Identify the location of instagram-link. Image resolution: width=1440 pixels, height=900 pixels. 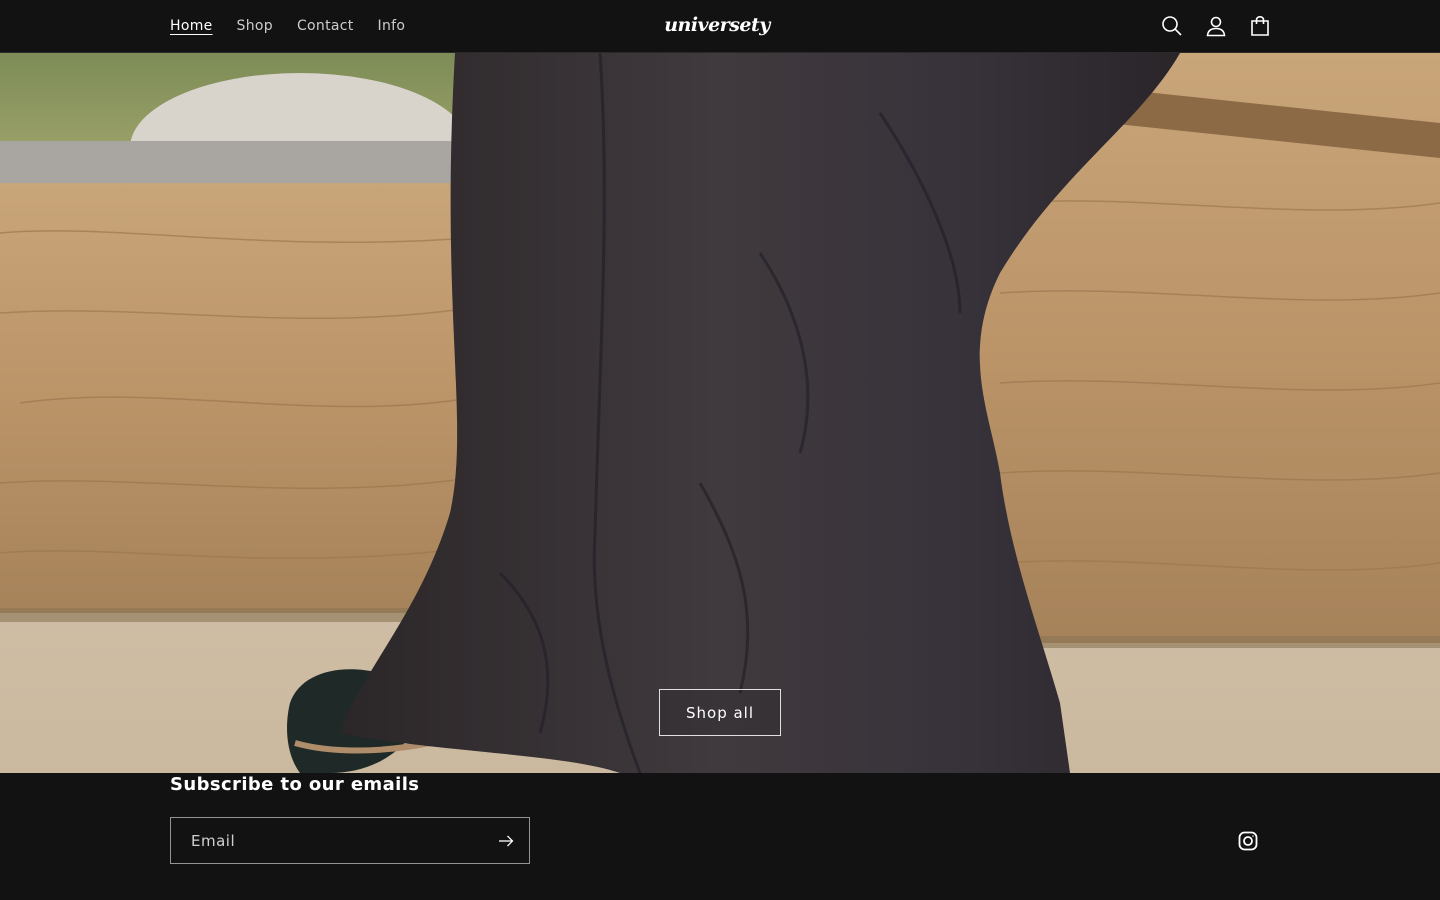
(1248, 841).